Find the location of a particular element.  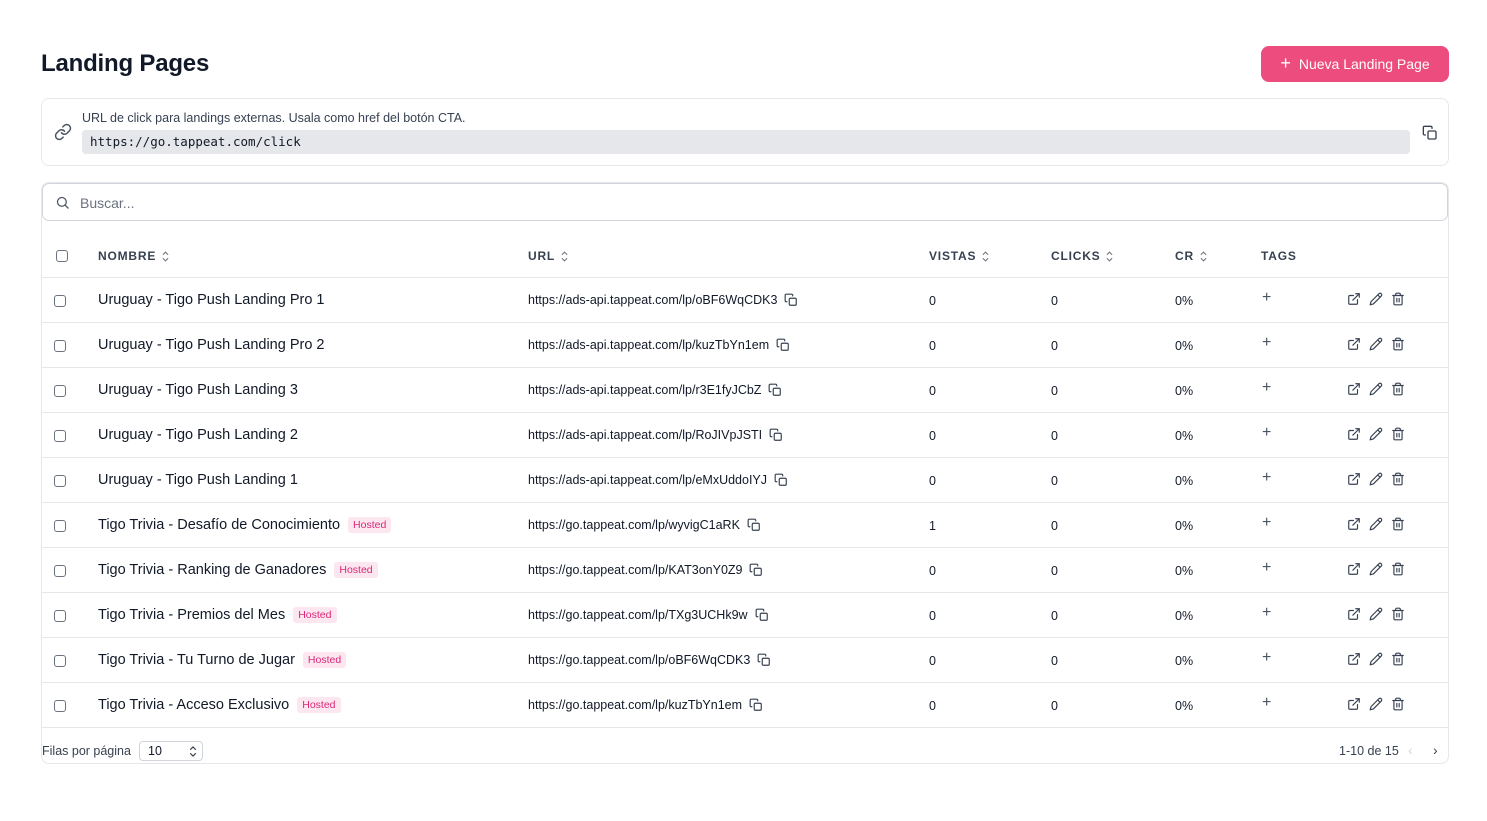

column-label: CR is located at coordinates (1184, 256).